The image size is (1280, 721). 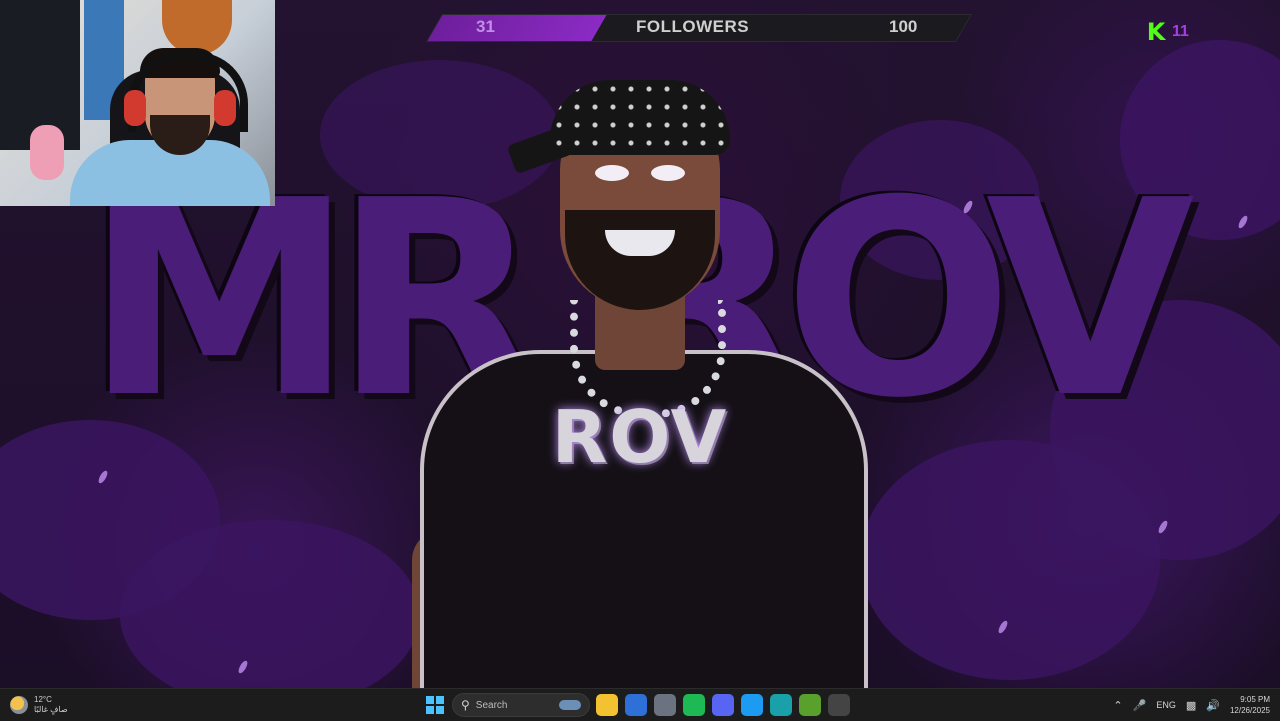 What do you see at coordinates (1167, 32) in the screenshot?
I see `kick-viewer-badge: K 11` at bounding box center [1167, 32].